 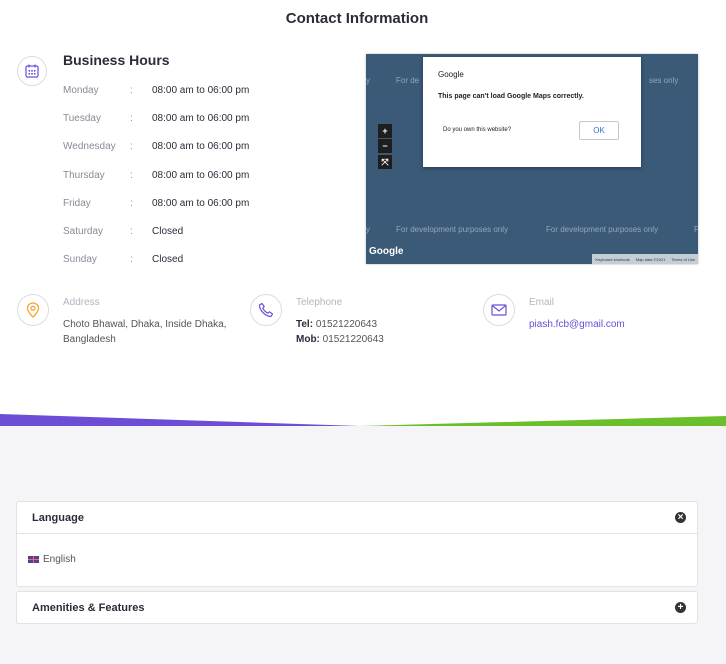 I want to click on dialog-title: Google, so click(x=451, y=74).